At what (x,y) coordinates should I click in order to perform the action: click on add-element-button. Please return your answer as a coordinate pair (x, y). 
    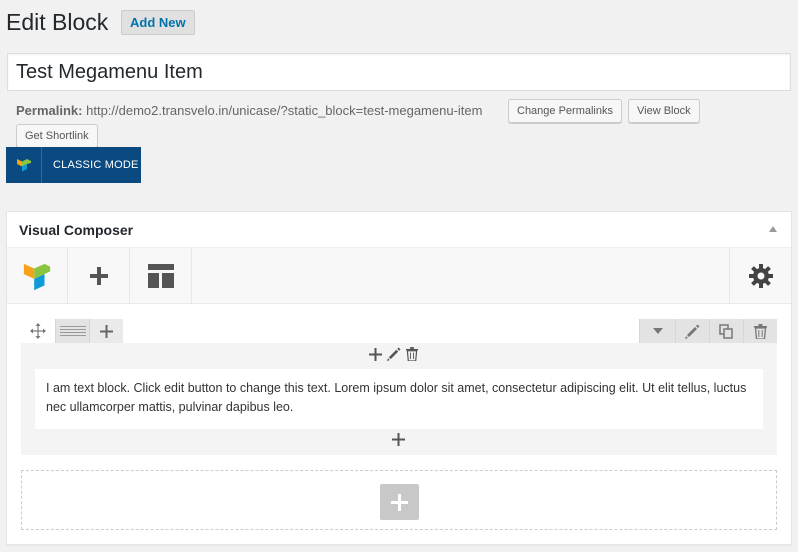
    Looking at the image, I should click on (99, 276).